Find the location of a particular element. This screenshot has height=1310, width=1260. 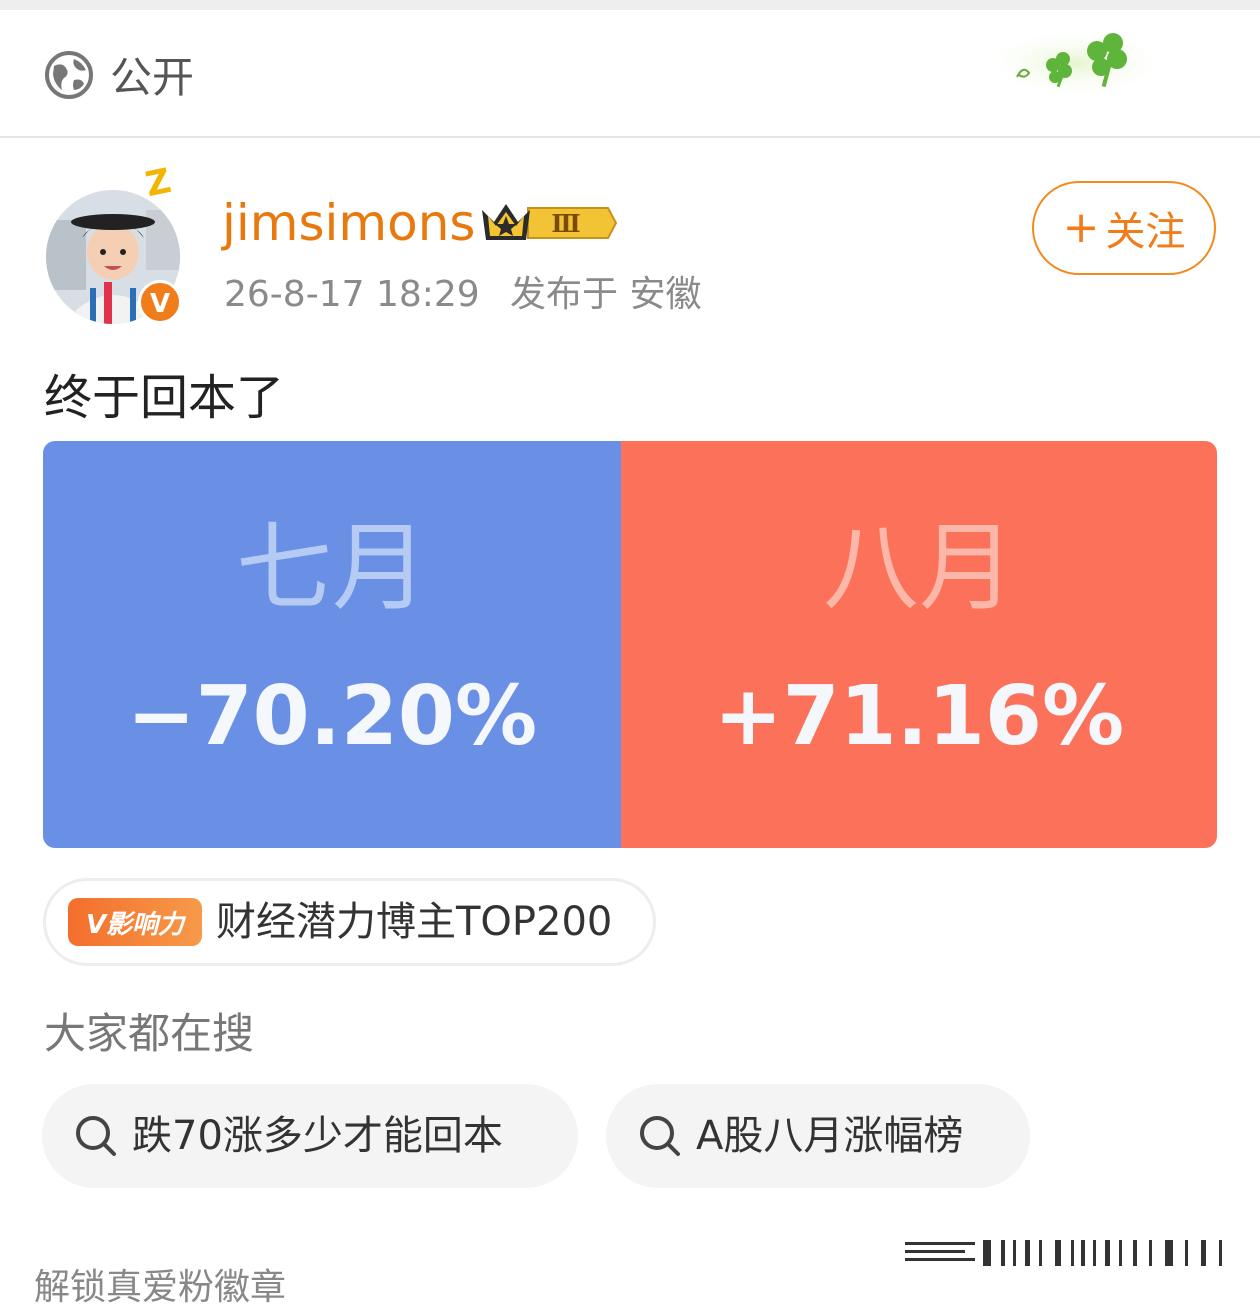

clover-decoration-icon is located at coordinates (1074, 63).